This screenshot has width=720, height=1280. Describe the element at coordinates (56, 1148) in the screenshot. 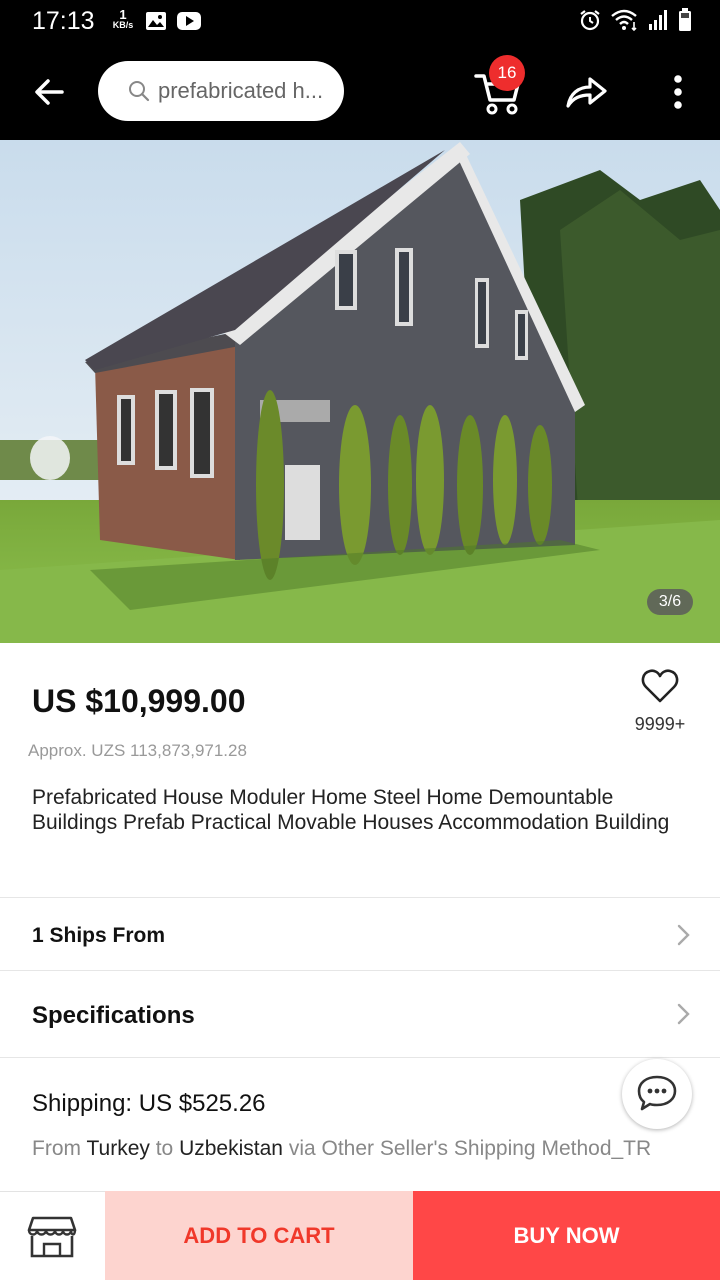

I see `ship-from-word: From` at that location.